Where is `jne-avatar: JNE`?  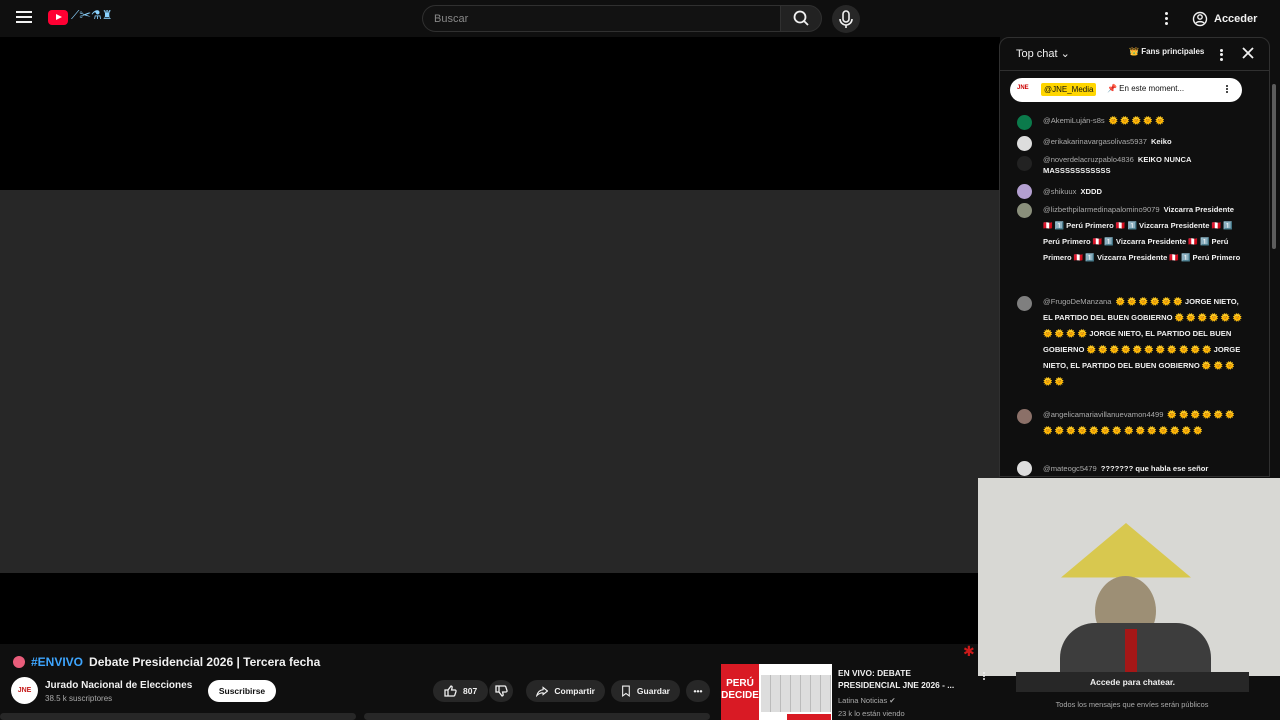
jne-avatar: JNE is located at coordinates (1023, 88).